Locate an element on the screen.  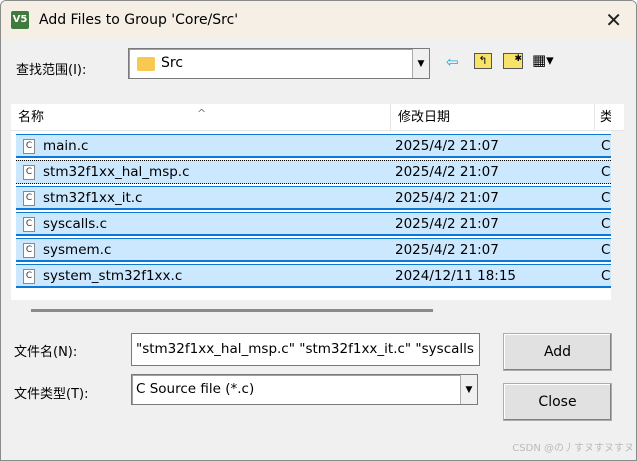
vertical-scroll-area is located at coordinates (617, 215).